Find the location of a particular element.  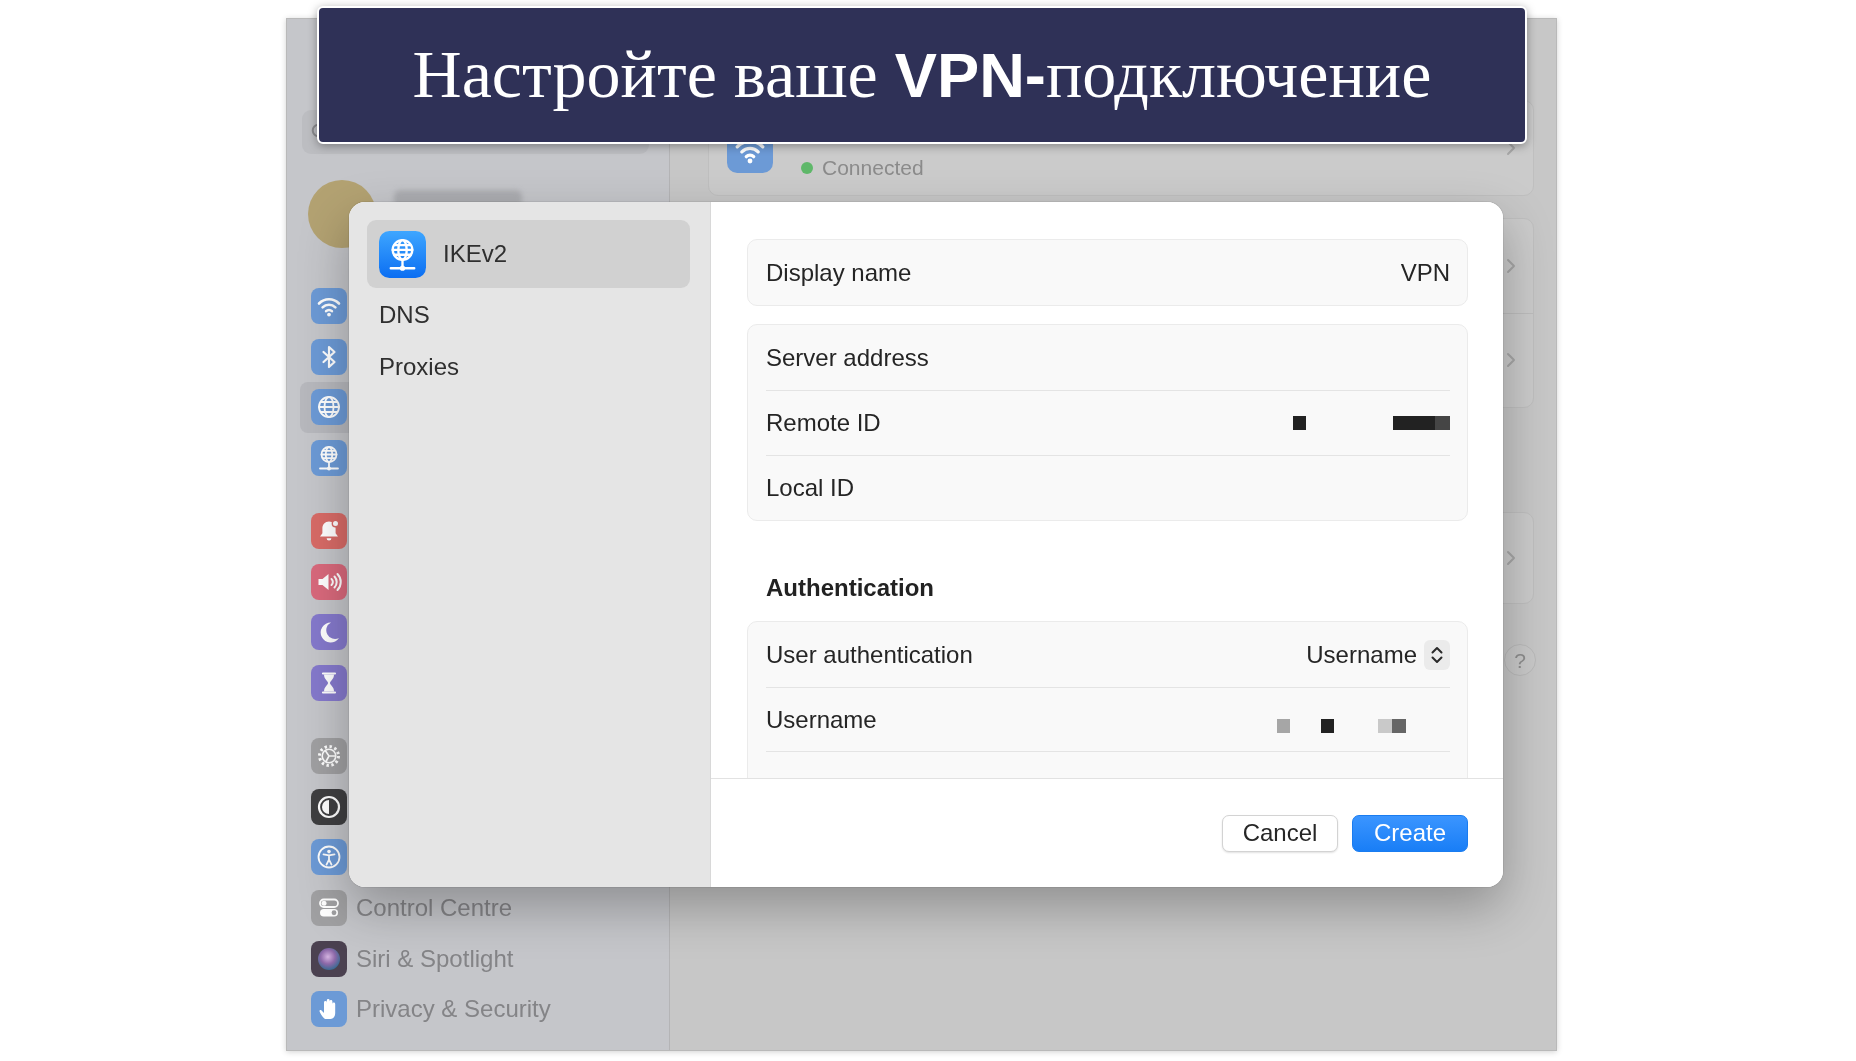

field-value: VPN is located at coordinates (1425, 272).